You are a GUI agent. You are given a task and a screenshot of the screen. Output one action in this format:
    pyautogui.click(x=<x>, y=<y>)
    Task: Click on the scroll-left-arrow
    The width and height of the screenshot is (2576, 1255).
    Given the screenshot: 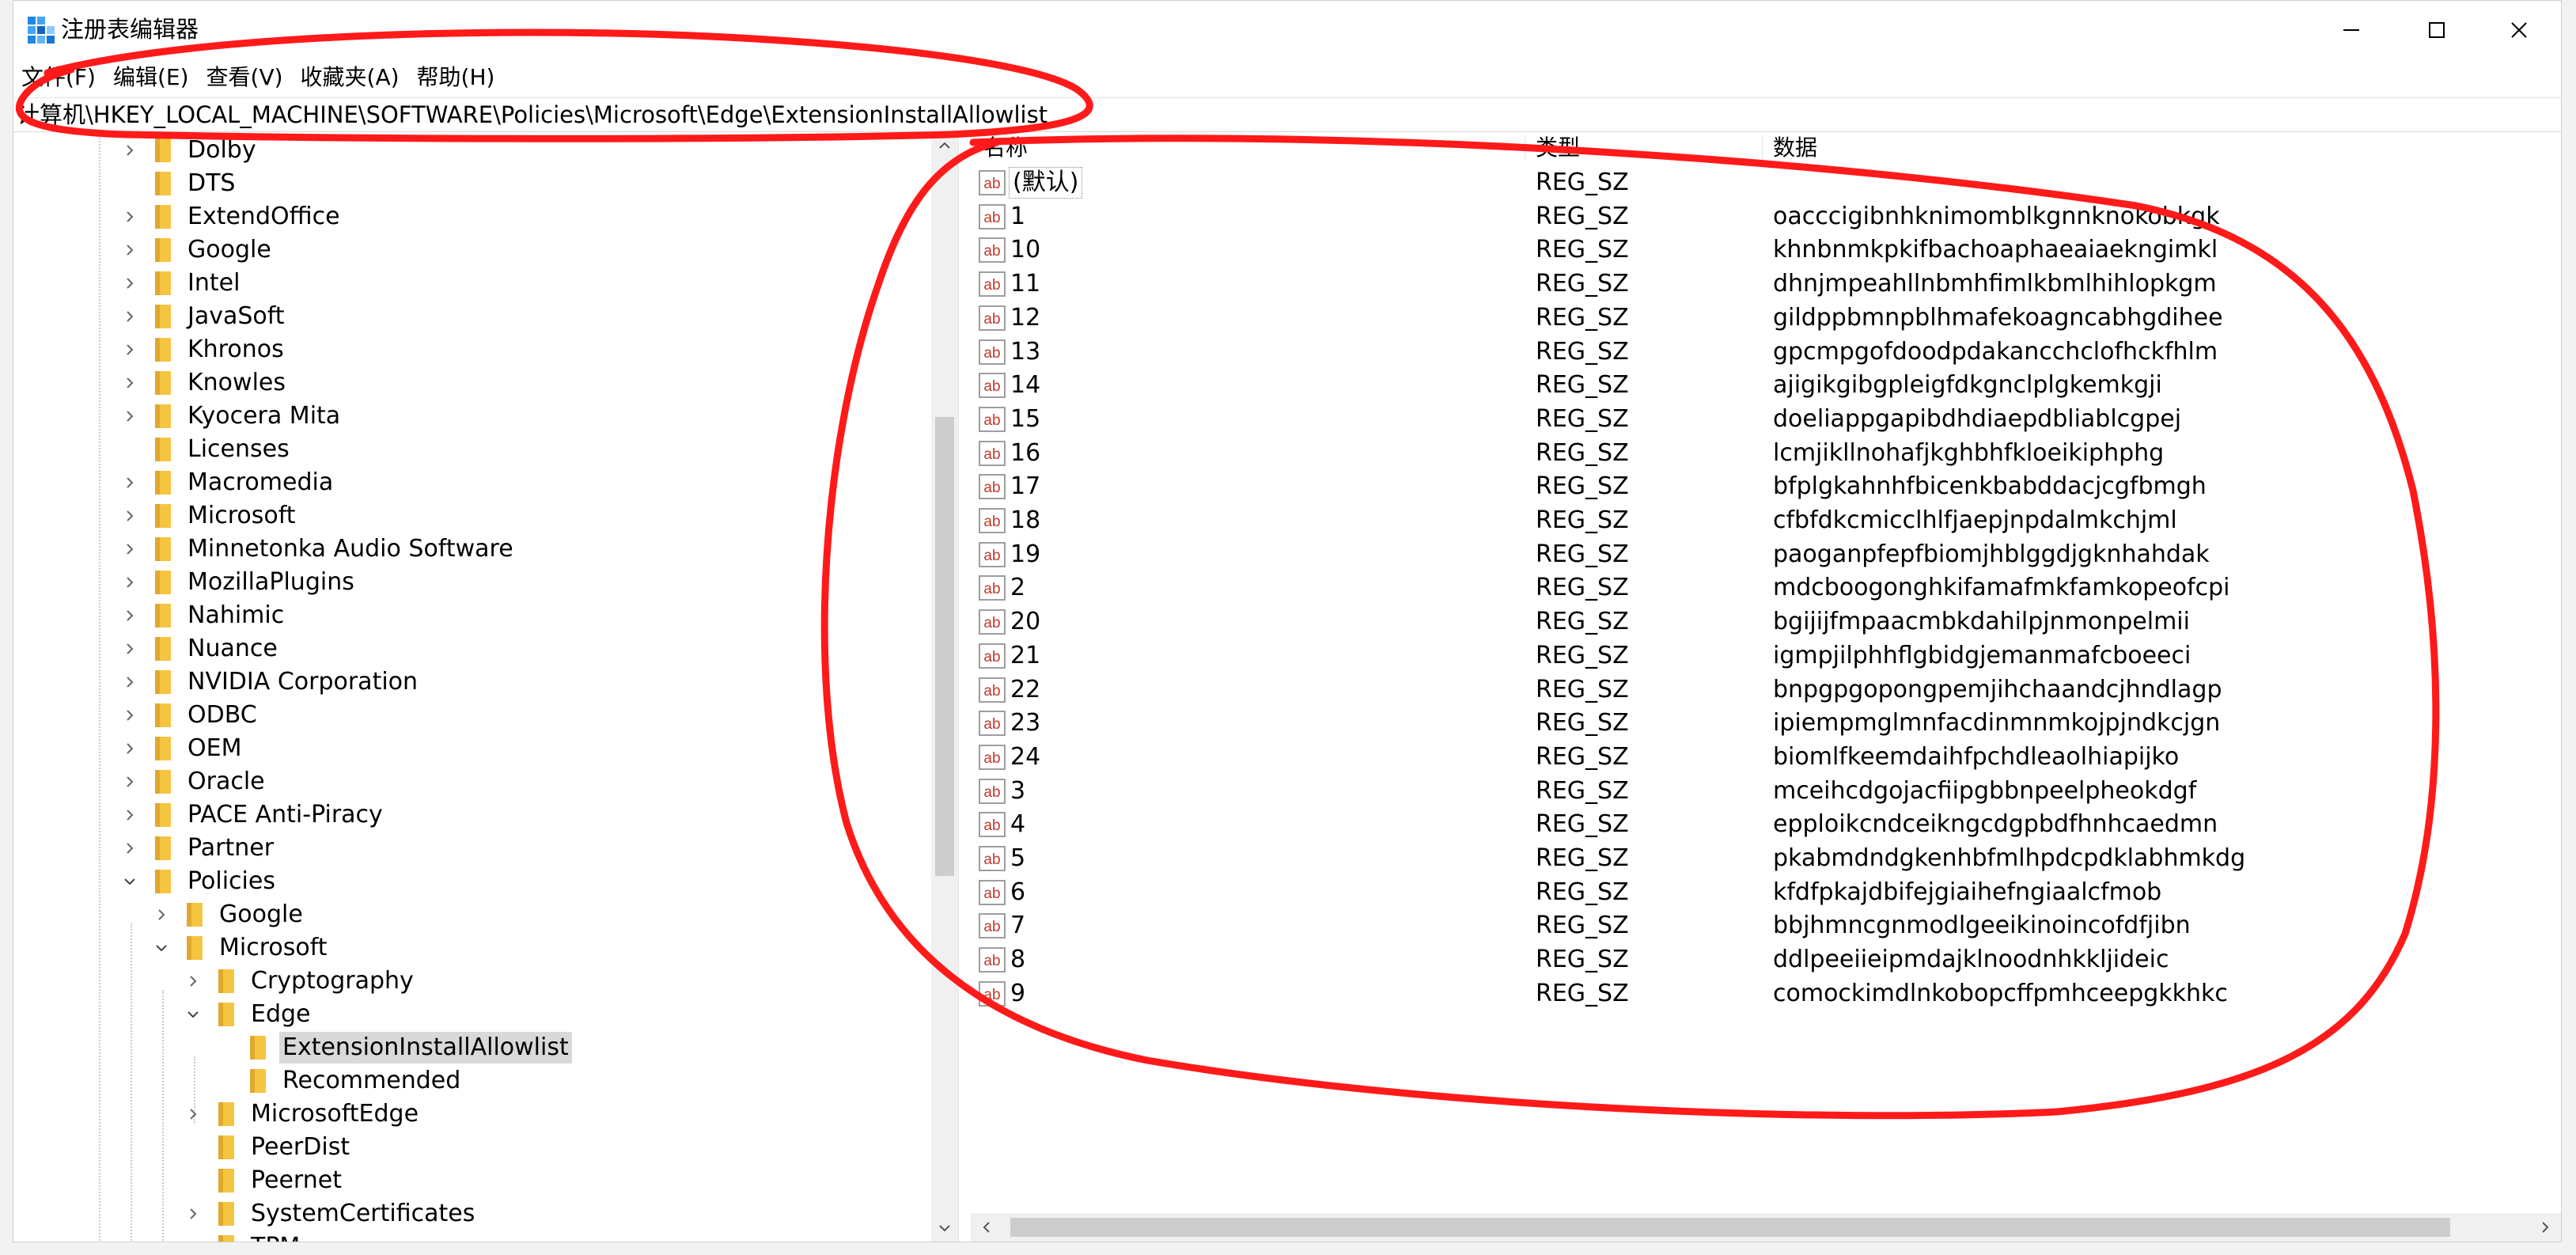 What is the action you would take?
    pyautogui.click(x=986, y=1227)
    